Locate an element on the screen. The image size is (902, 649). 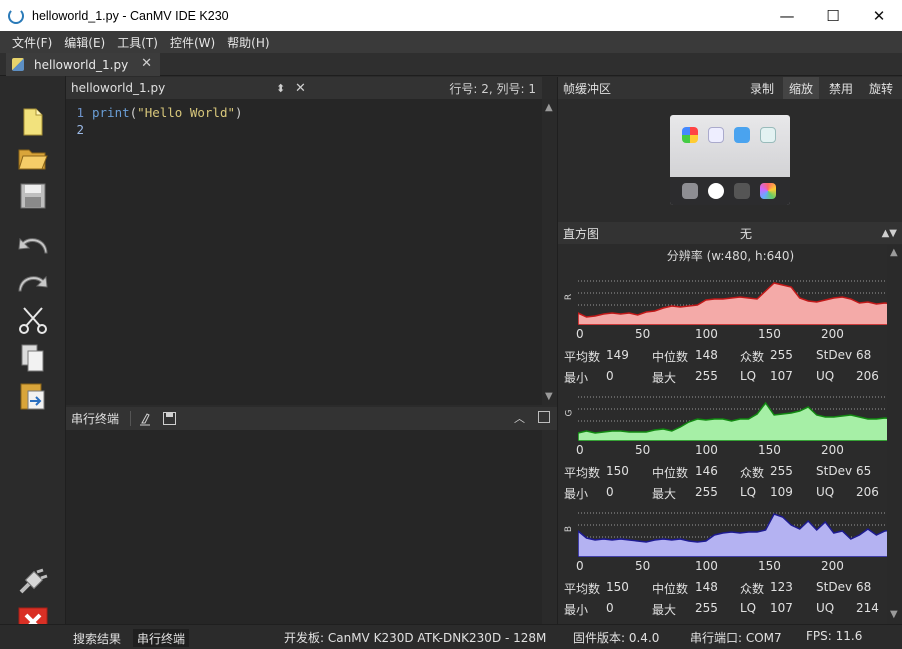
open-folder-icon is located at coordinates (33, 159).